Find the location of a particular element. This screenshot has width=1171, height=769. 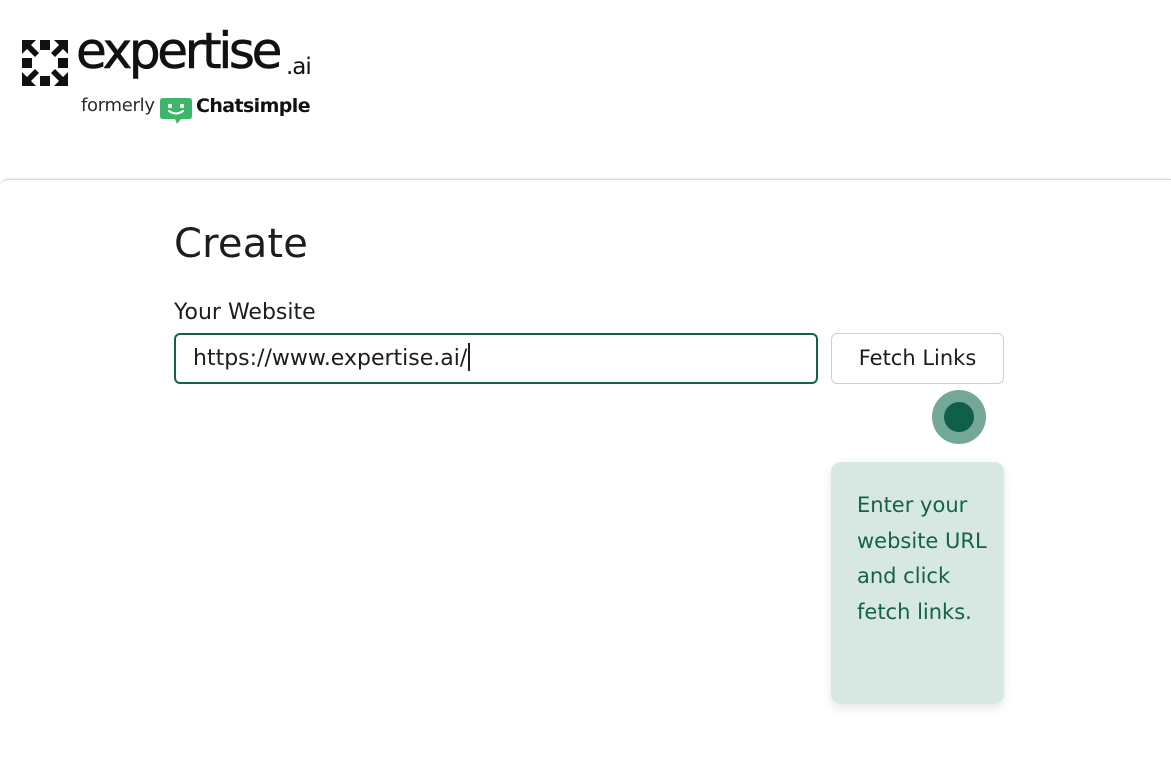

walkthrough-beacon-dot is located at coordinates (959, 417).